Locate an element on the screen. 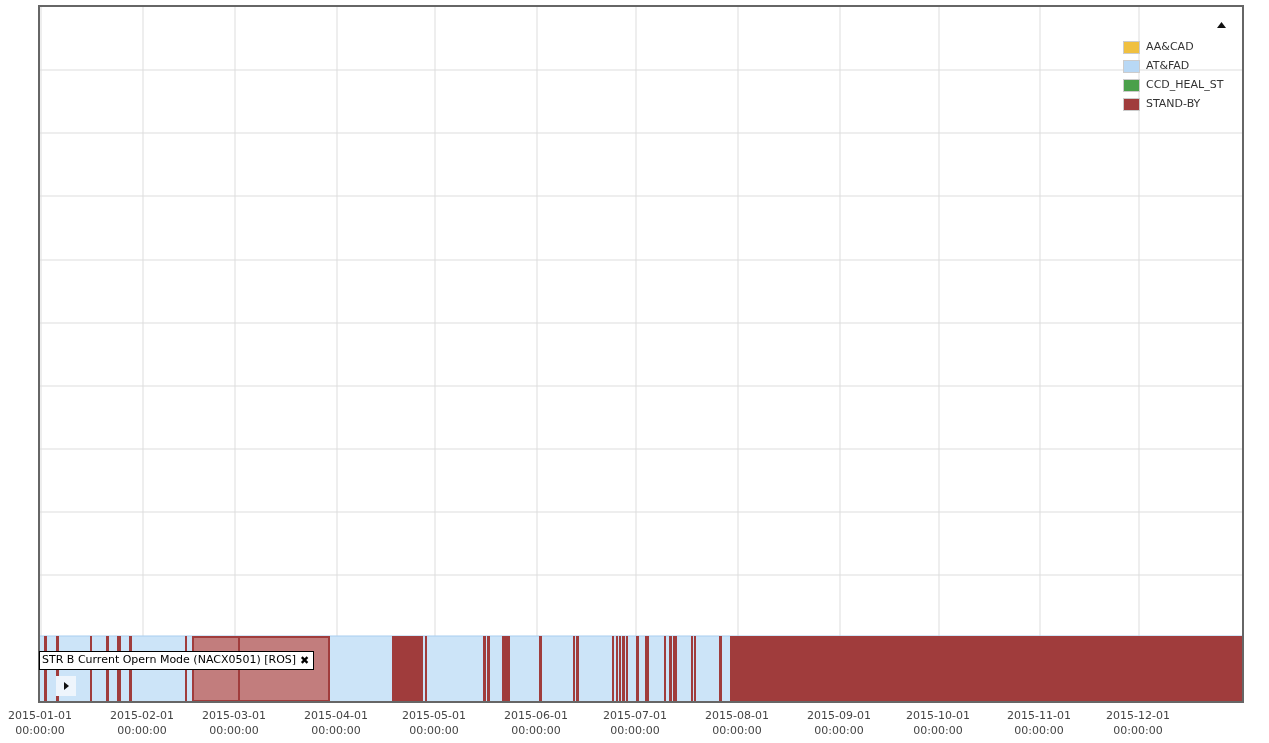 The image size is (1269, 743). legend-label: CCD_HEAL_ST is located at coordinates (1185, 84).